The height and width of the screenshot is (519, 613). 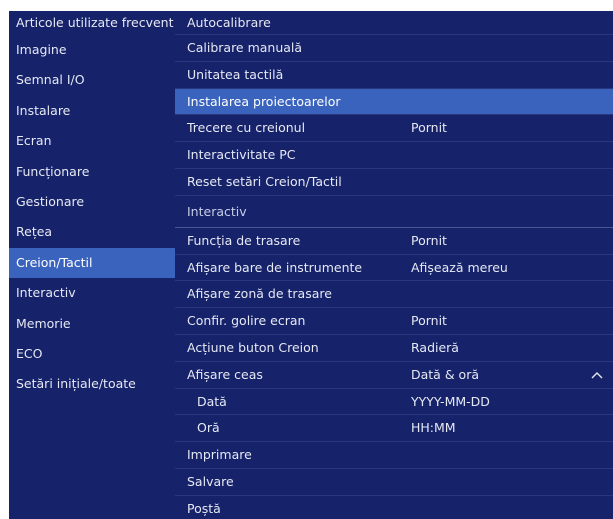 I want to click on sidebar-item-installation: Instalare, so click(x=92, y=111).